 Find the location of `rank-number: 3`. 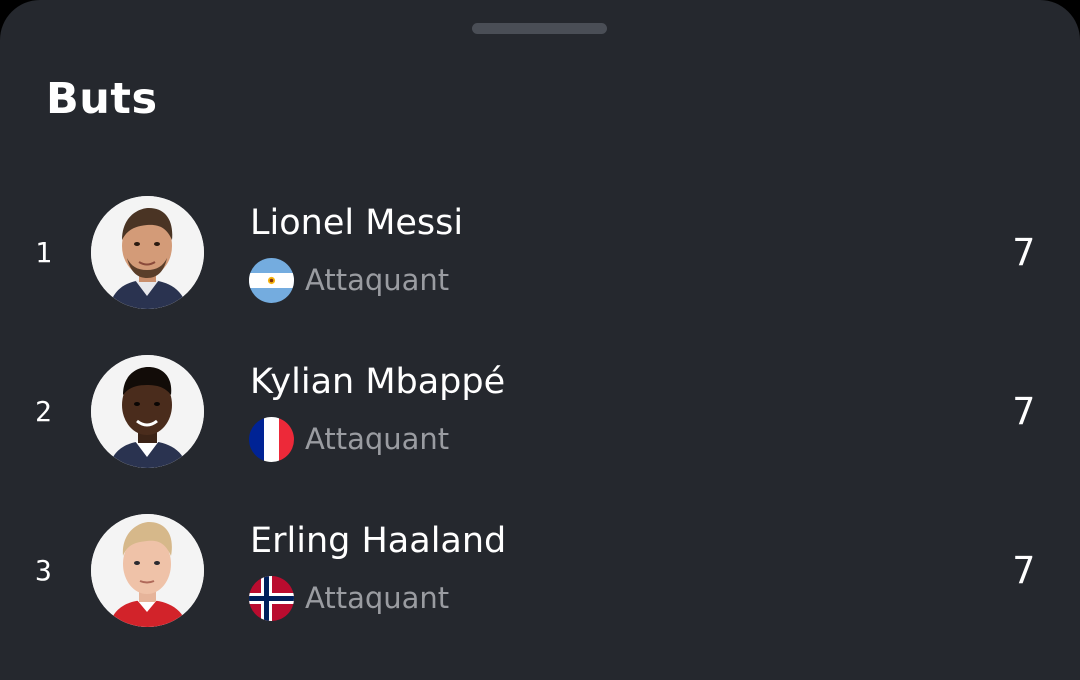

rank-number: 3 is located at coordinates (43, 570).